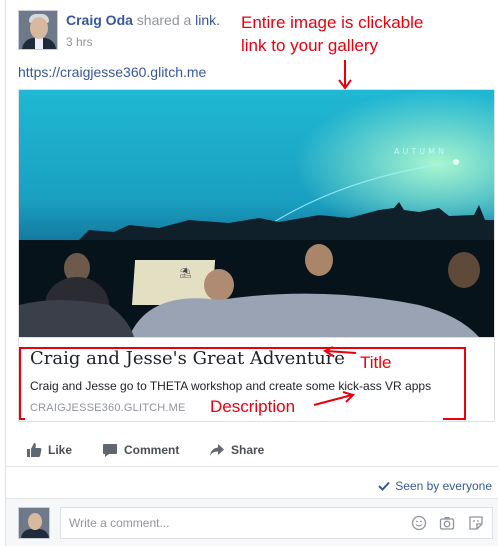 The image size is (498, 546). What do you see at coordinates (252, 466) in the screenshot?
I see `divider` at bounding box center [252, 466].